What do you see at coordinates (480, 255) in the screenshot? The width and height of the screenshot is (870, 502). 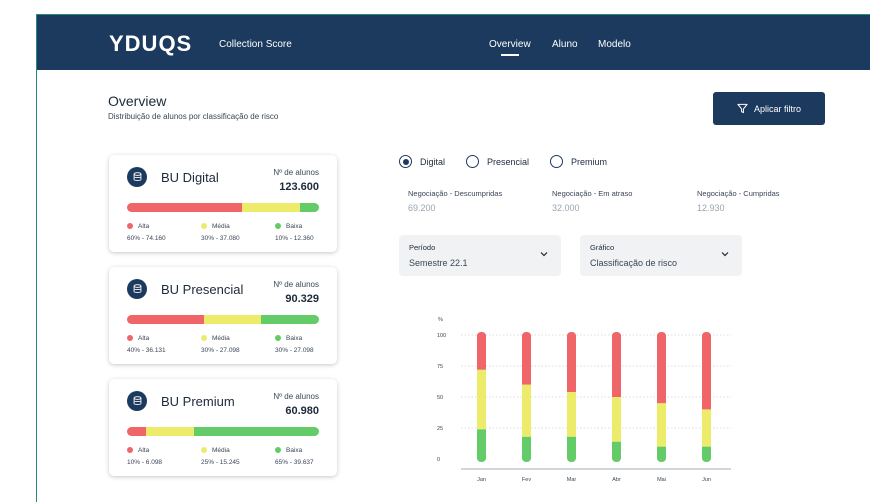 I see `period-select: Período Semestre 22.1` at bounding box center [480, 255].